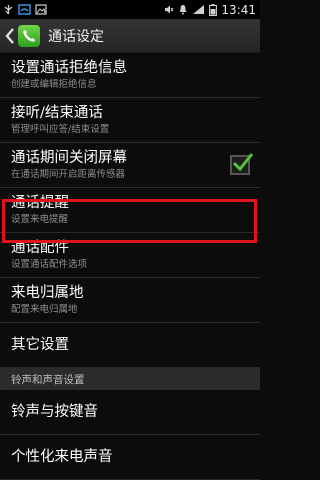 This screenshot has height=480, width=320. I want to click on phone-icon, so click(29, 35).